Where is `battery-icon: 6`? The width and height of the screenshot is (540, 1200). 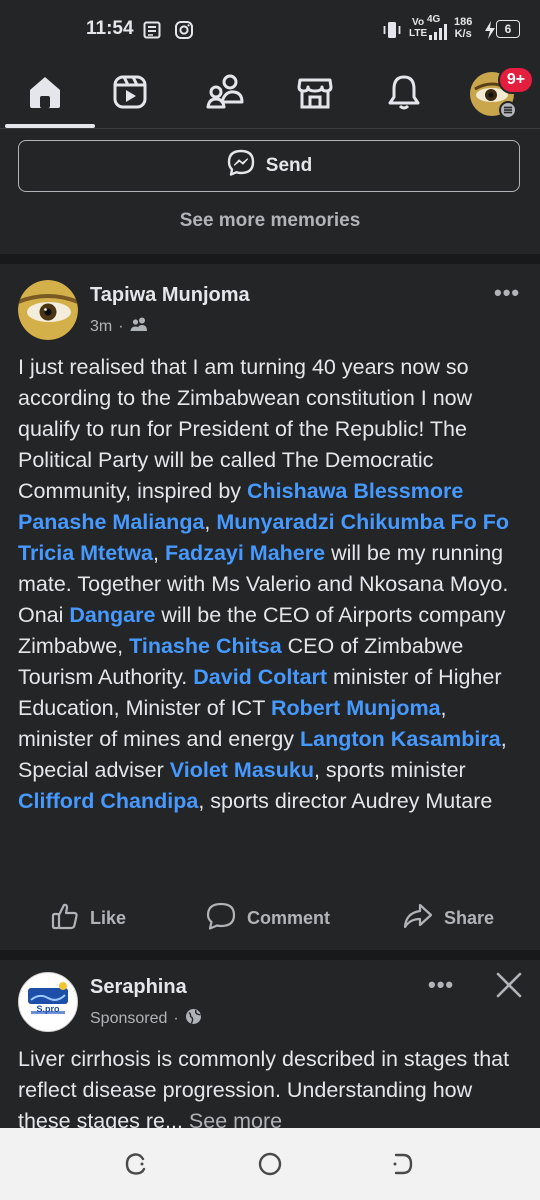
battery-icon: 6 is located at coordinates (508, 29).